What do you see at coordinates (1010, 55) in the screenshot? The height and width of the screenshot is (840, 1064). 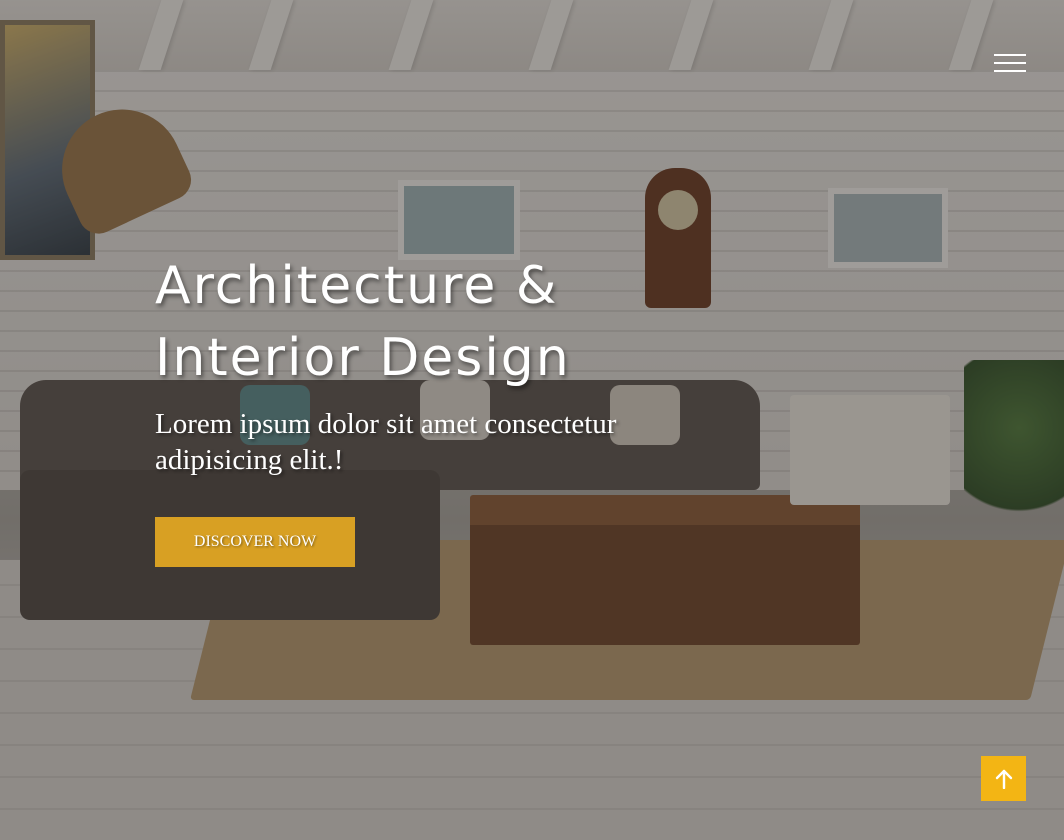 I see `hamburger-menu-icon` at bounding box center [1010, 55].